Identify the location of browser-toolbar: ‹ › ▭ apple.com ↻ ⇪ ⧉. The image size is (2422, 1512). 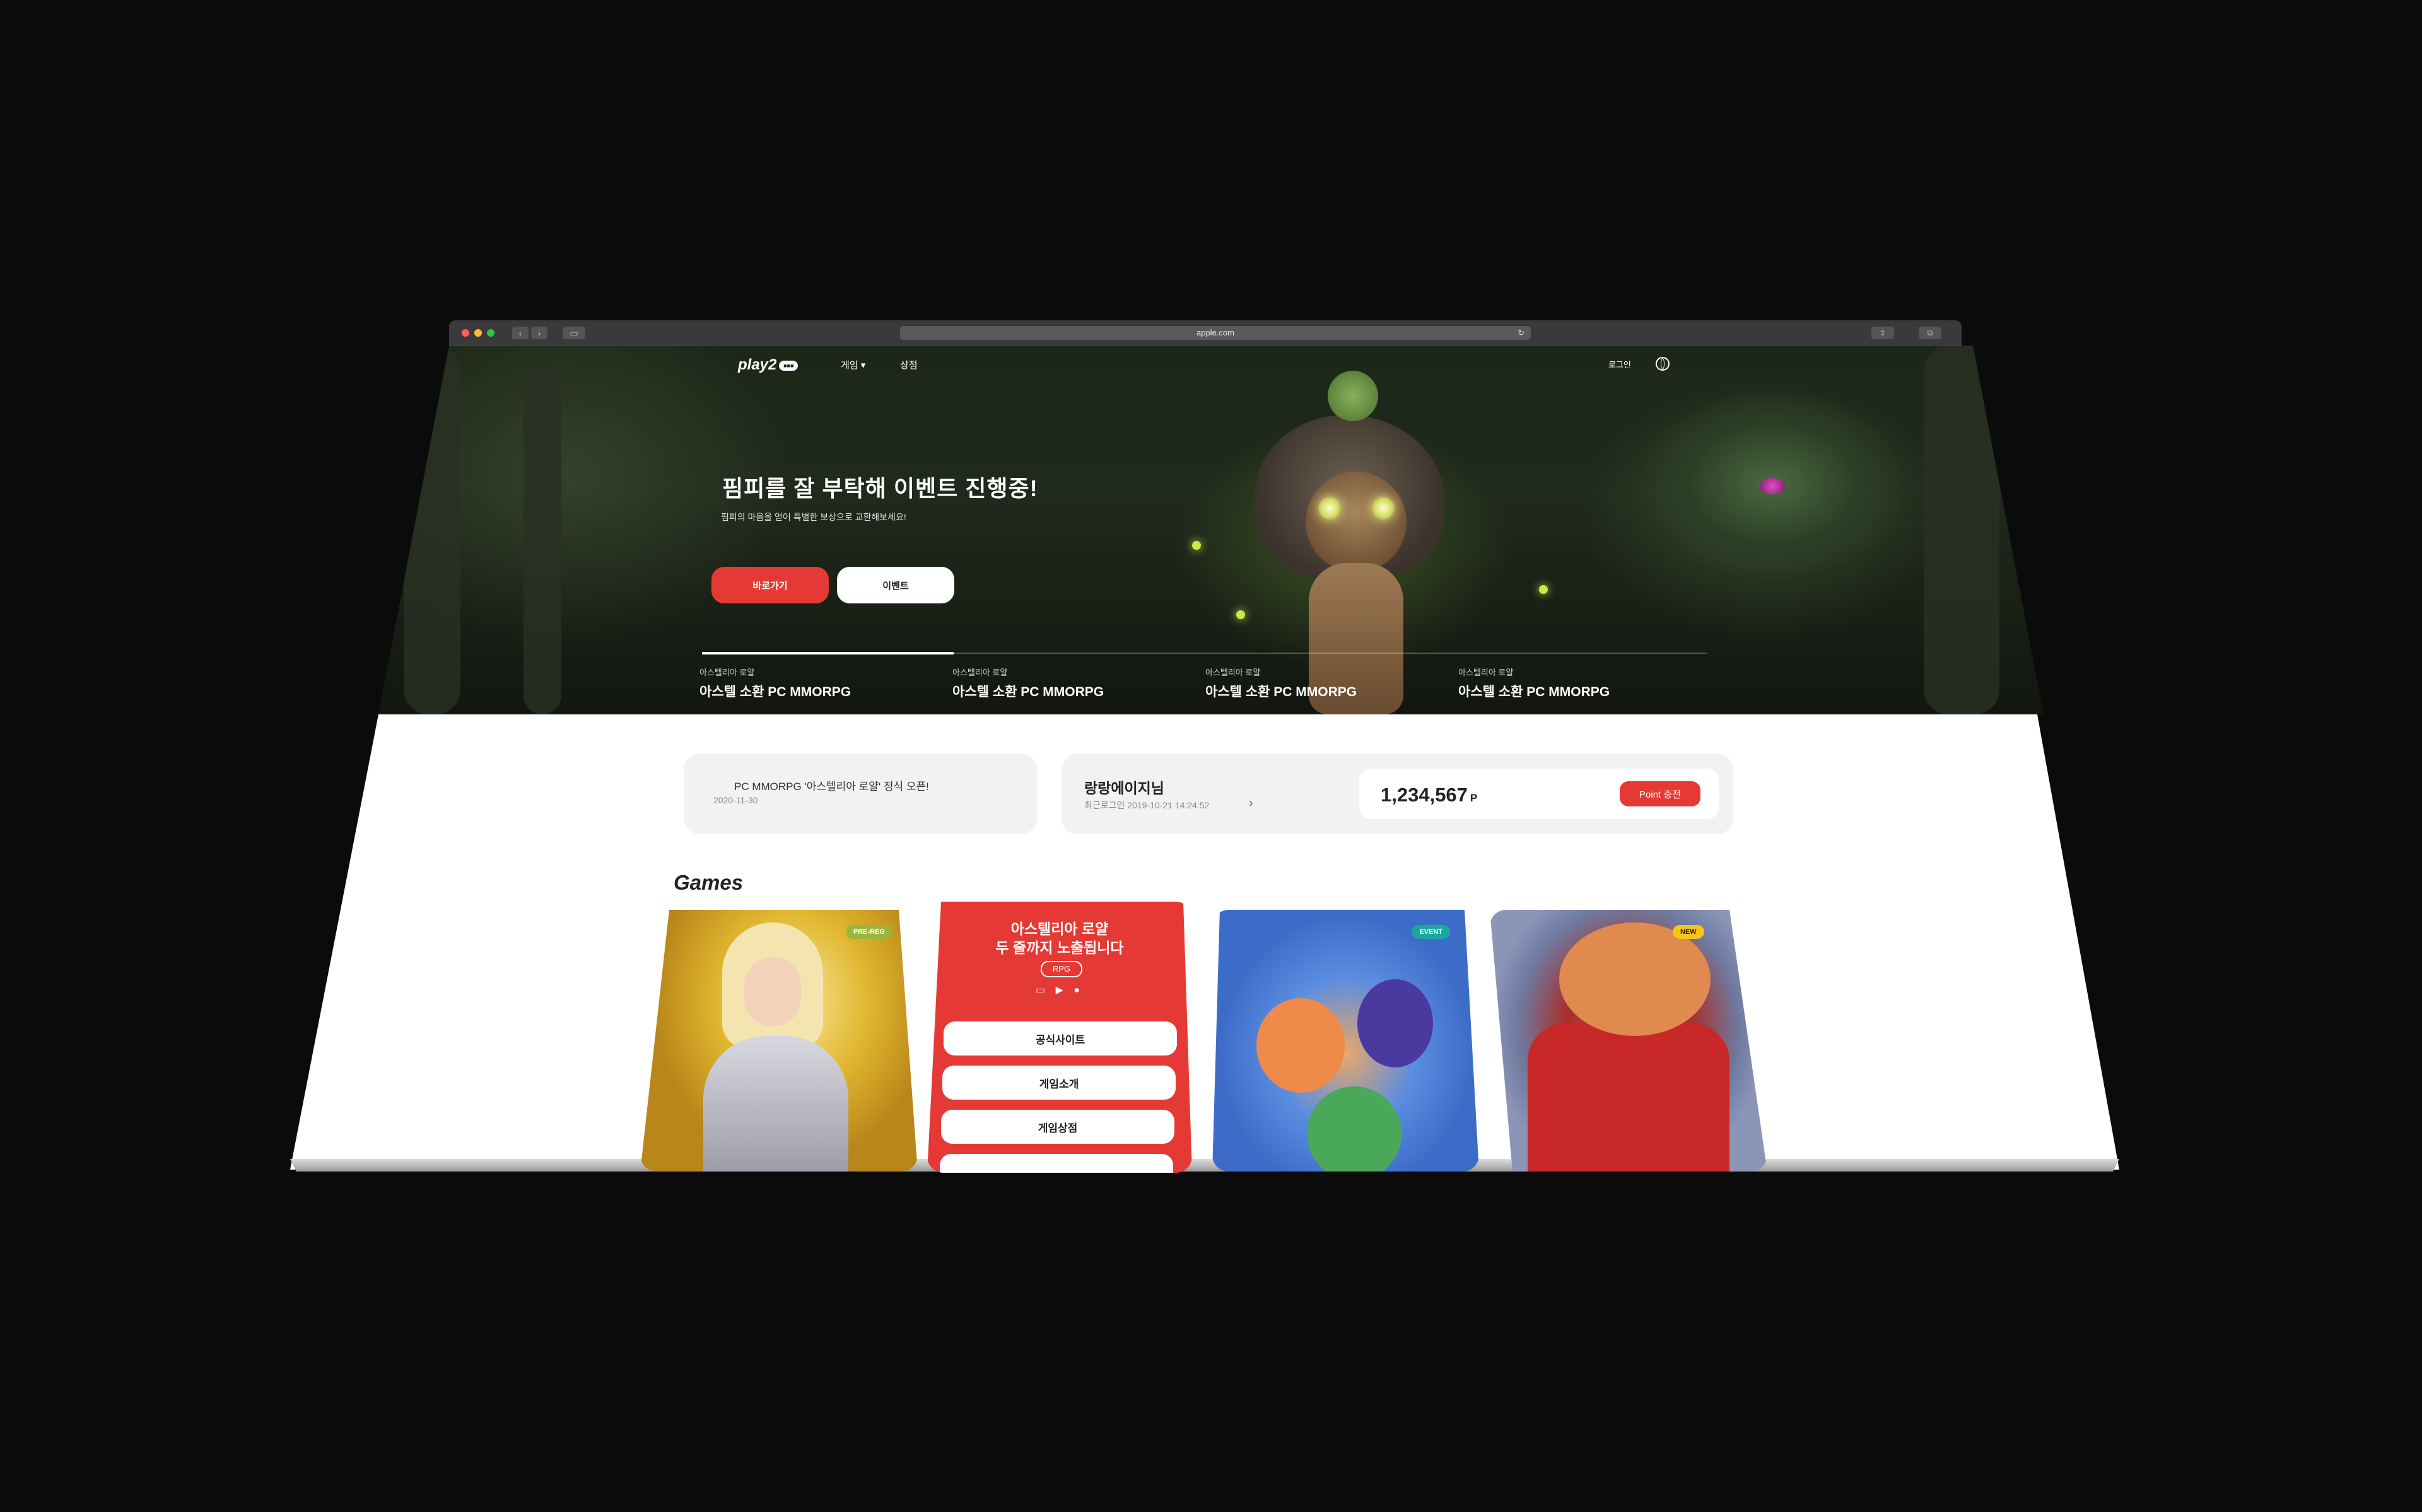
(1205, 333).